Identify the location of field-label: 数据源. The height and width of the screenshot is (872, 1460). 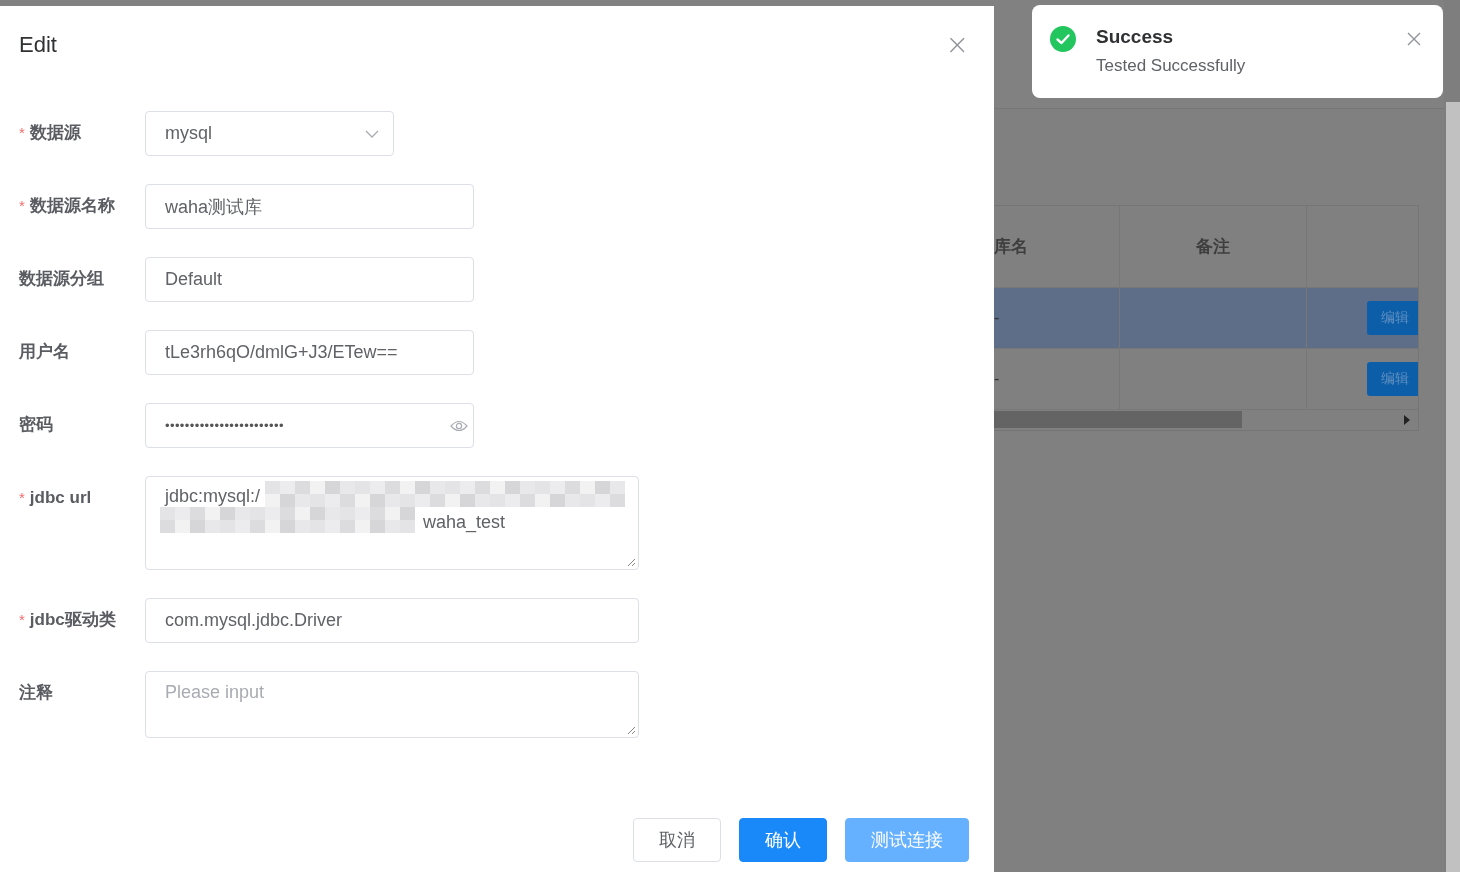
(55, 133).